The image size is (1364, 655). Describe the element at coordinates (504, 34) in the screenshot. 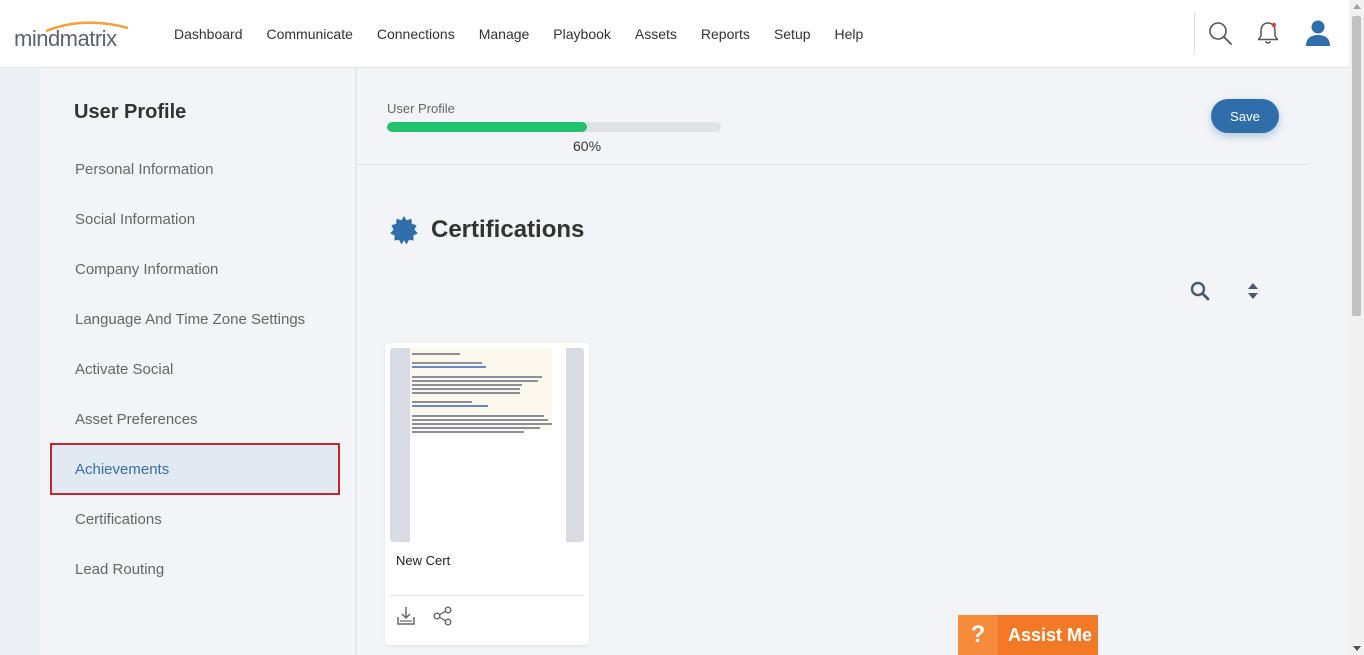

I see `nav-manage: Manage` at that location.